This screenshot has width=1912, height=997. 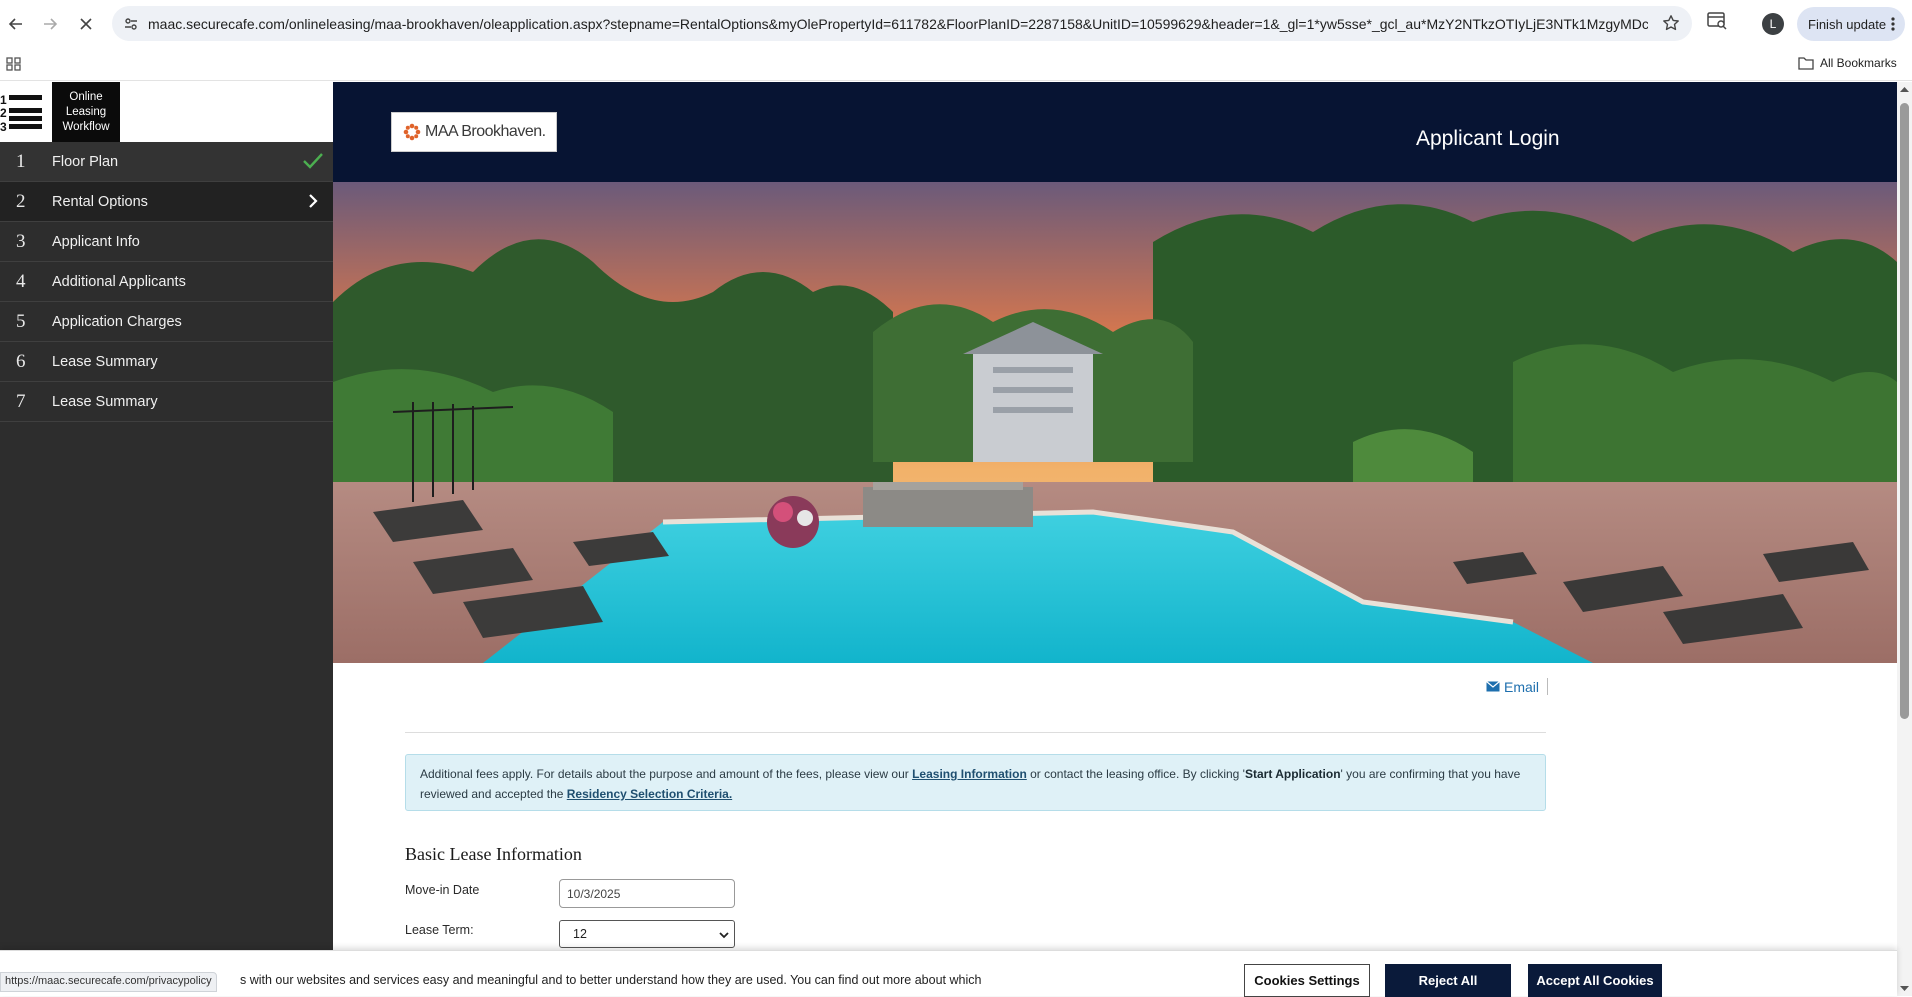 I want to click on apps-grid-icon, so click(x=13, y=64).